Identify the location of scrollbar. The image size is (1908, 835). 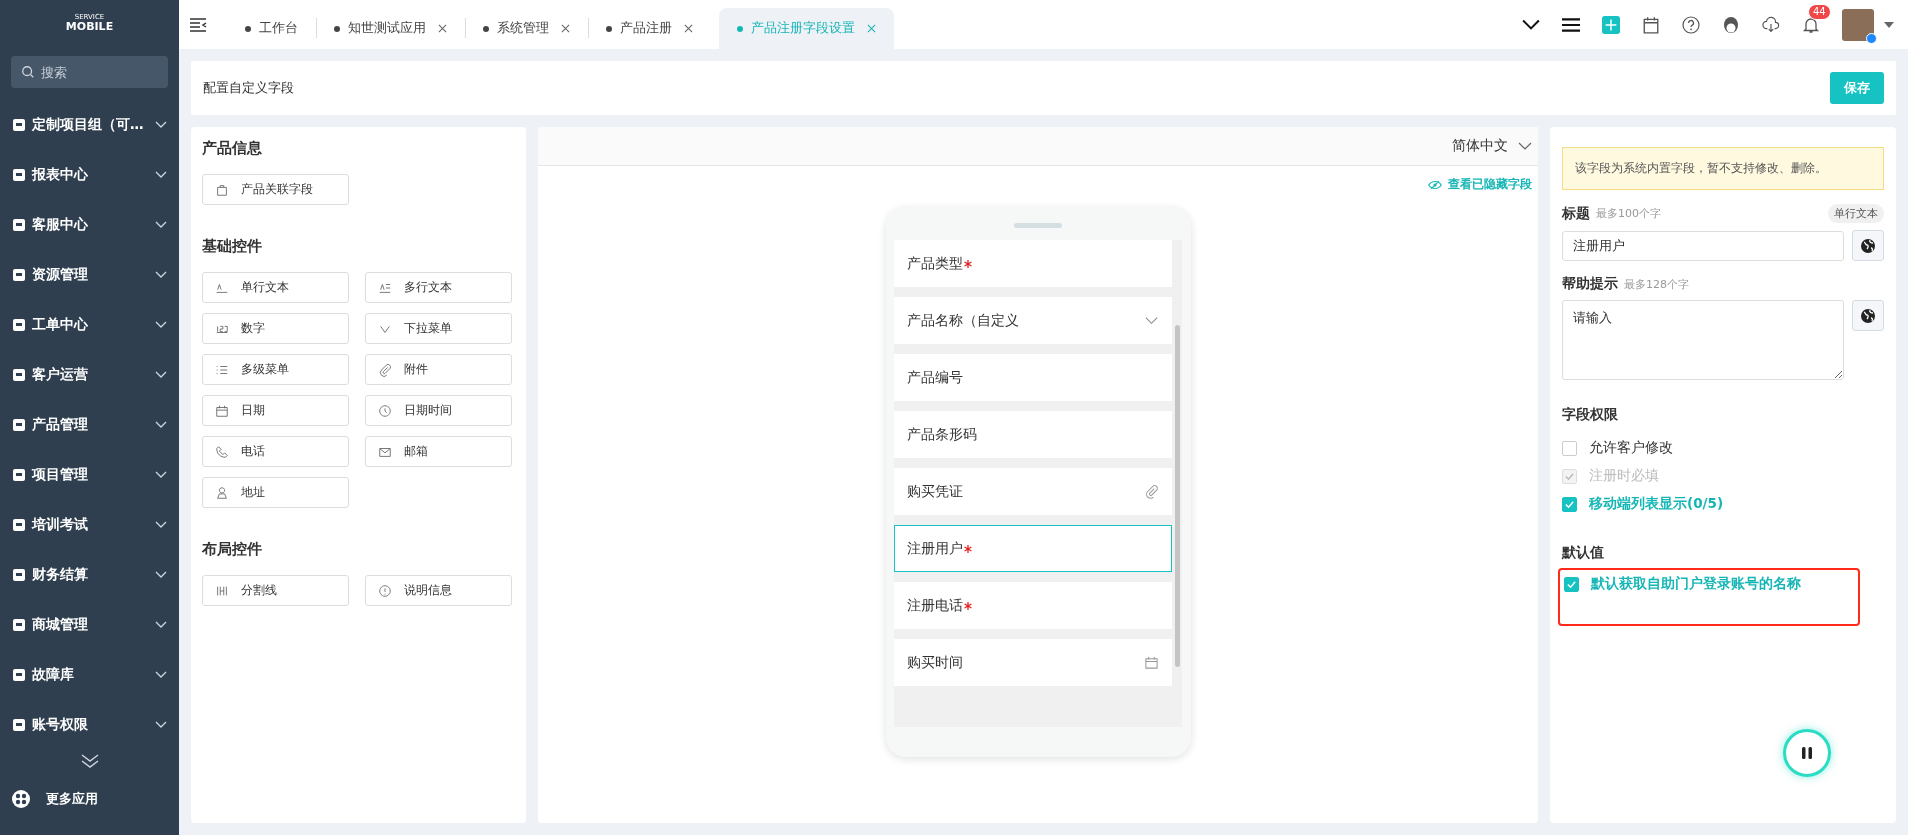
(1177, 496).